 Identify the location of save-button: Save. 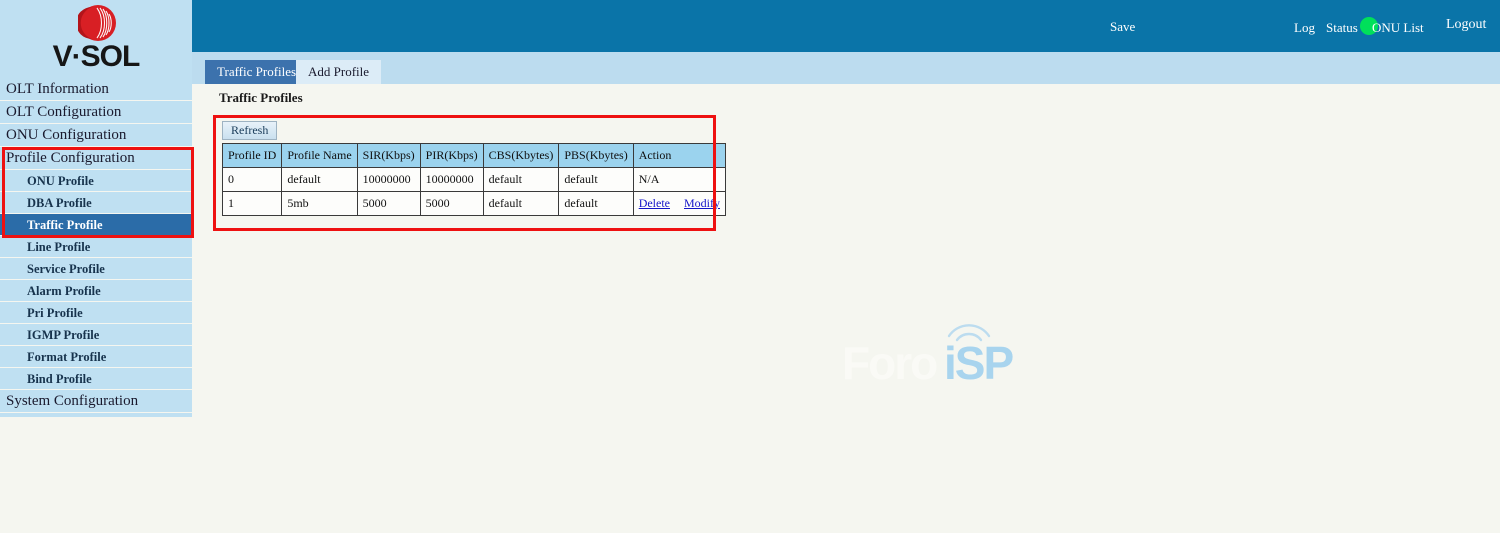
(1122, 27).